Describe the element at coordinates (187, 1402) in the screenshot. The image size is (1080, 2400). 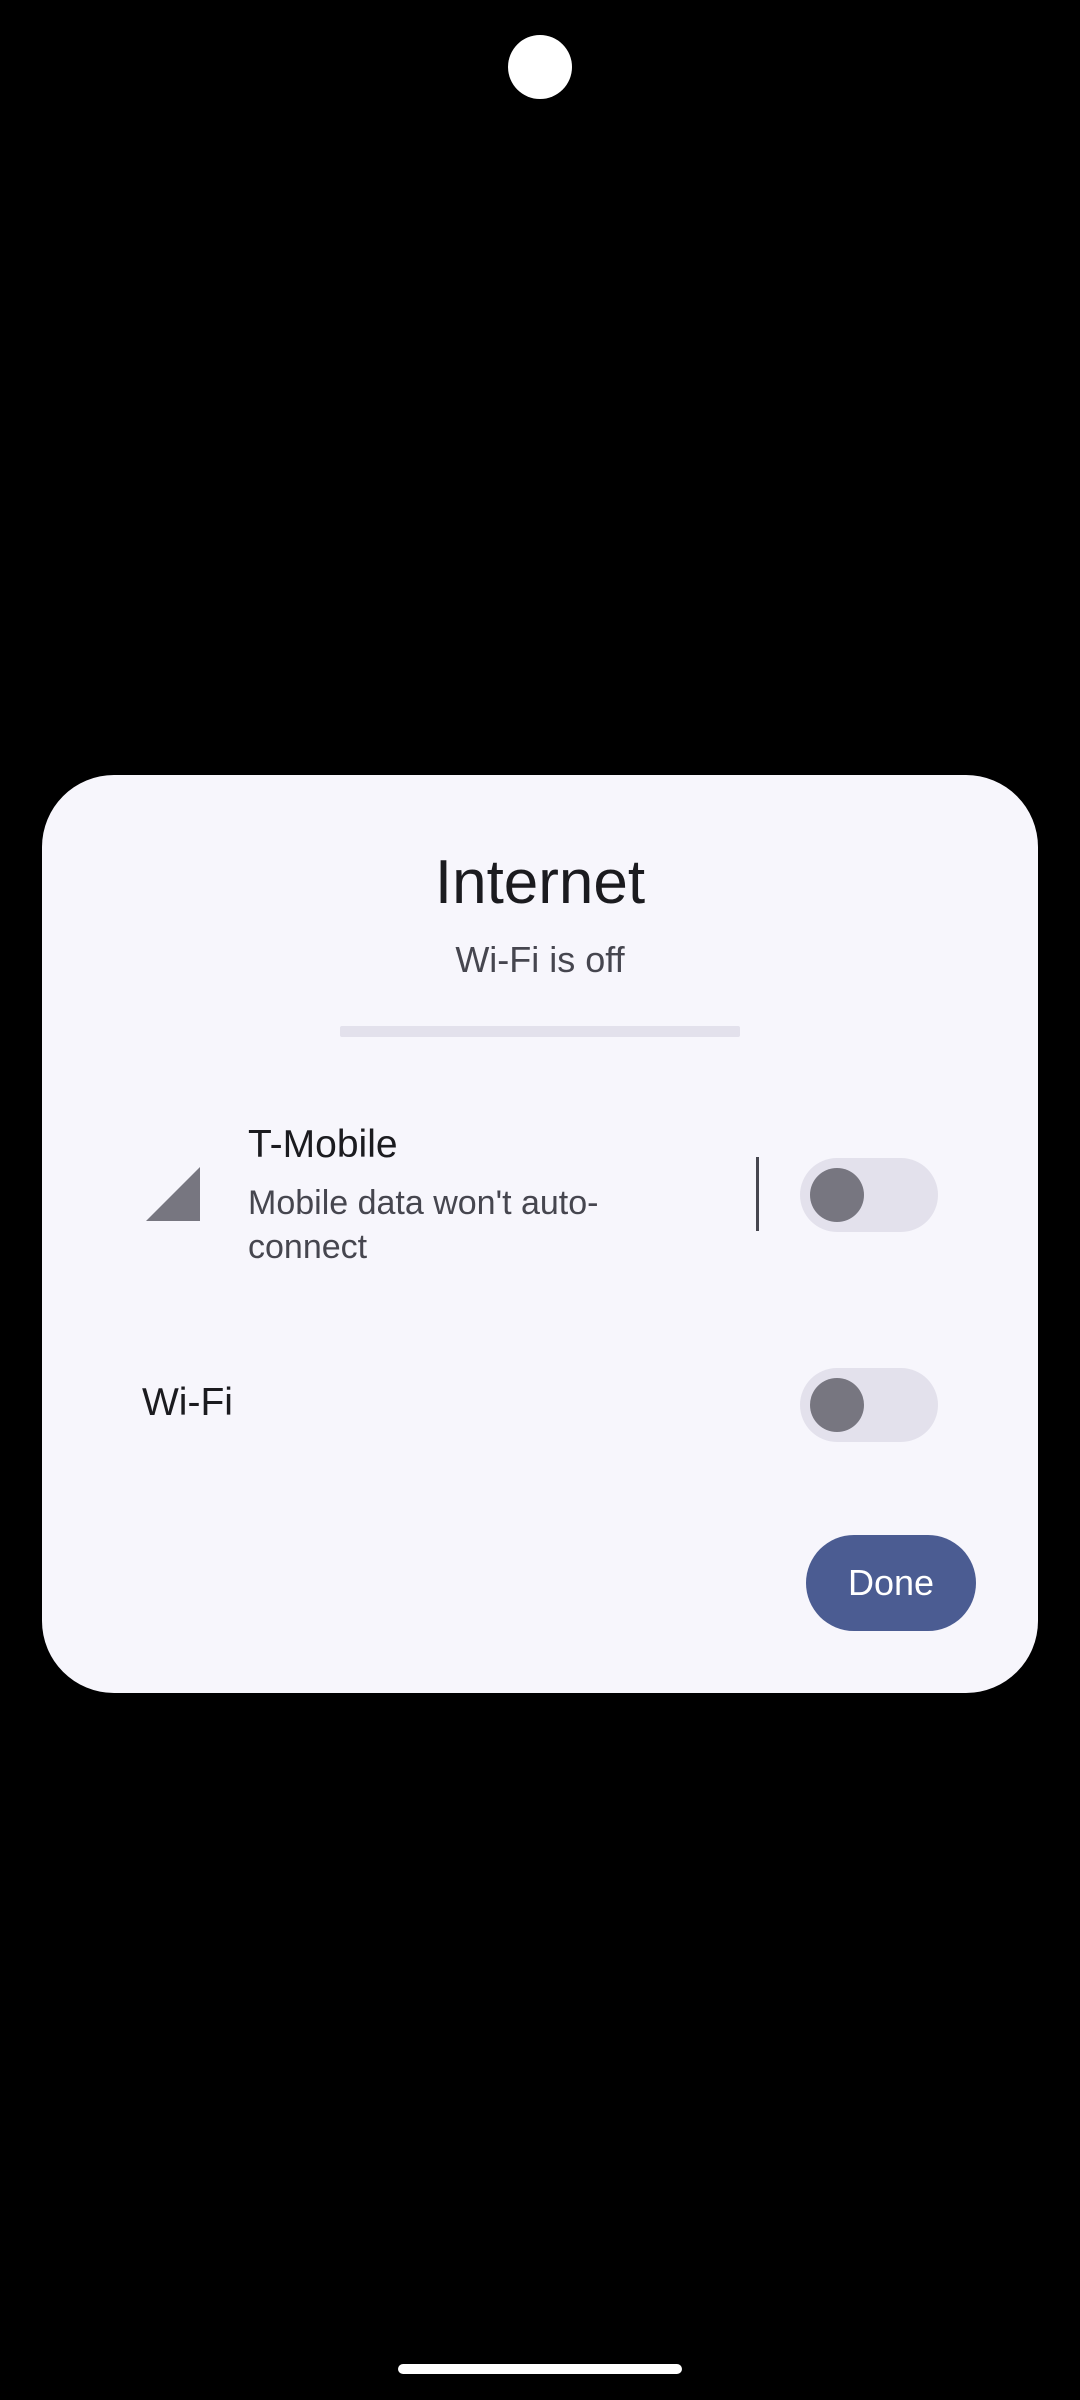
I see `wifi-label: Wi-Fi` at that location.